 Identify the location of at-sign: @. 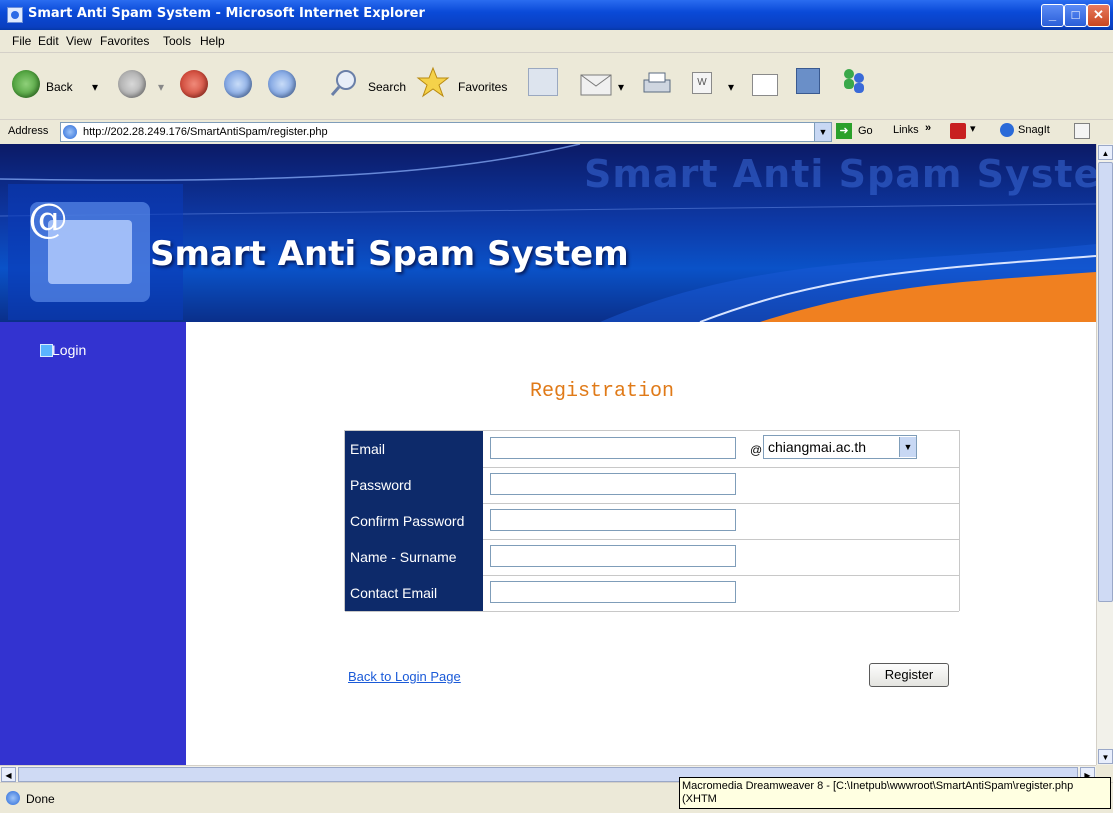
(756, 450).